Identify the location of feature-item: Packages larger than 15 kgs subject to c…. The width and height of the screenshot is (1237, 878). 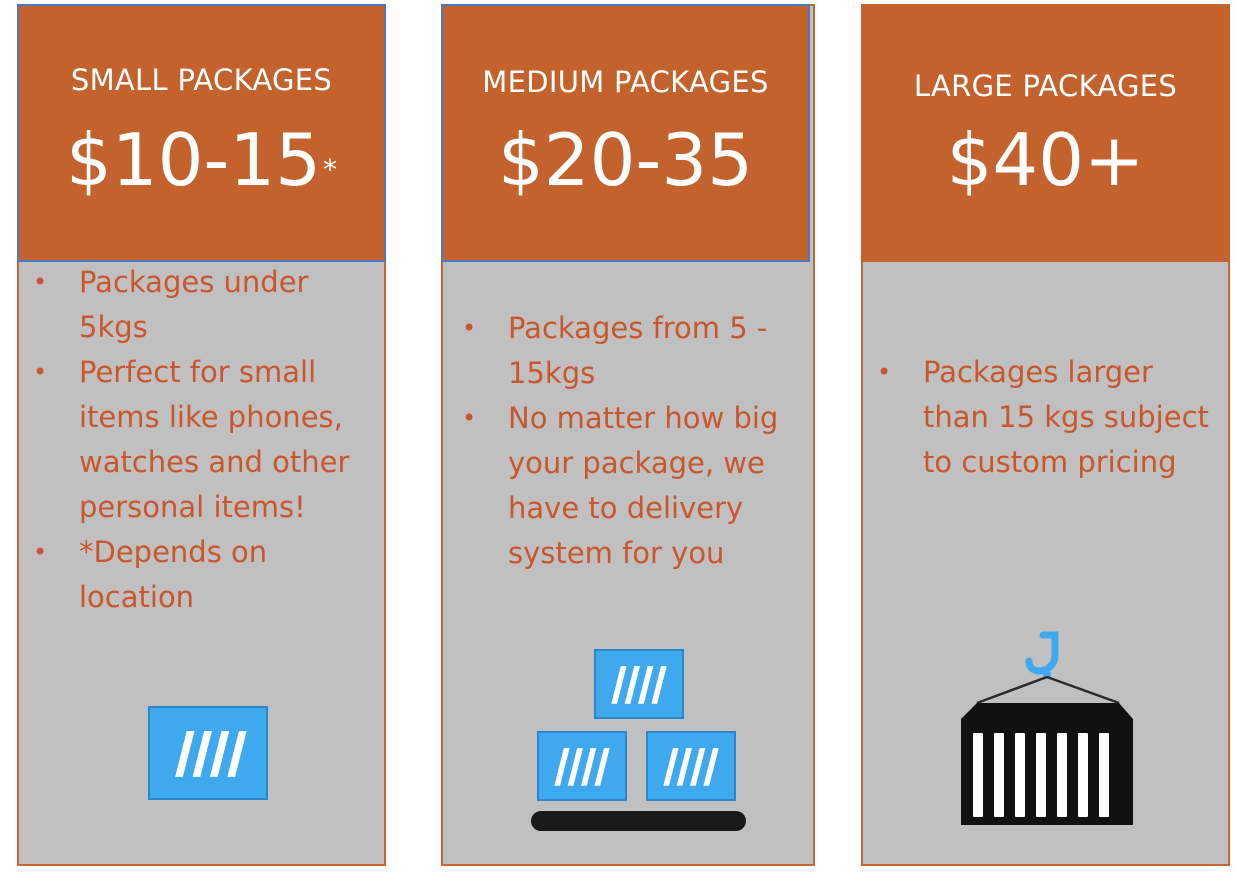
(1041, 417).